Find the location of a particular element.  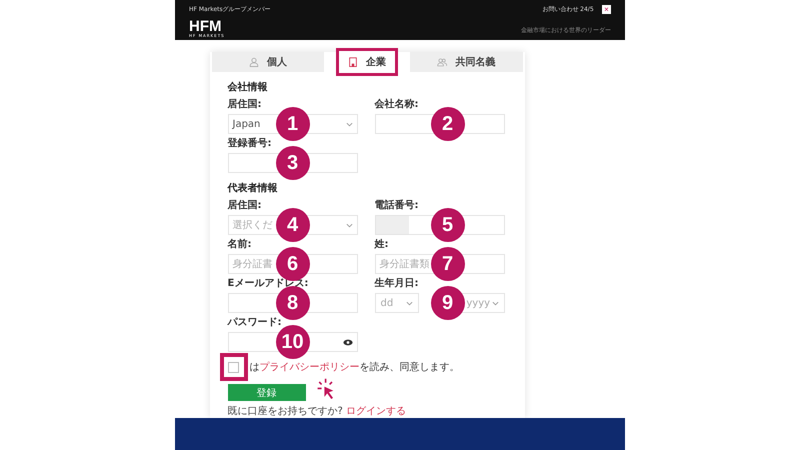

country-code-field is located at coordinates (392, 225).